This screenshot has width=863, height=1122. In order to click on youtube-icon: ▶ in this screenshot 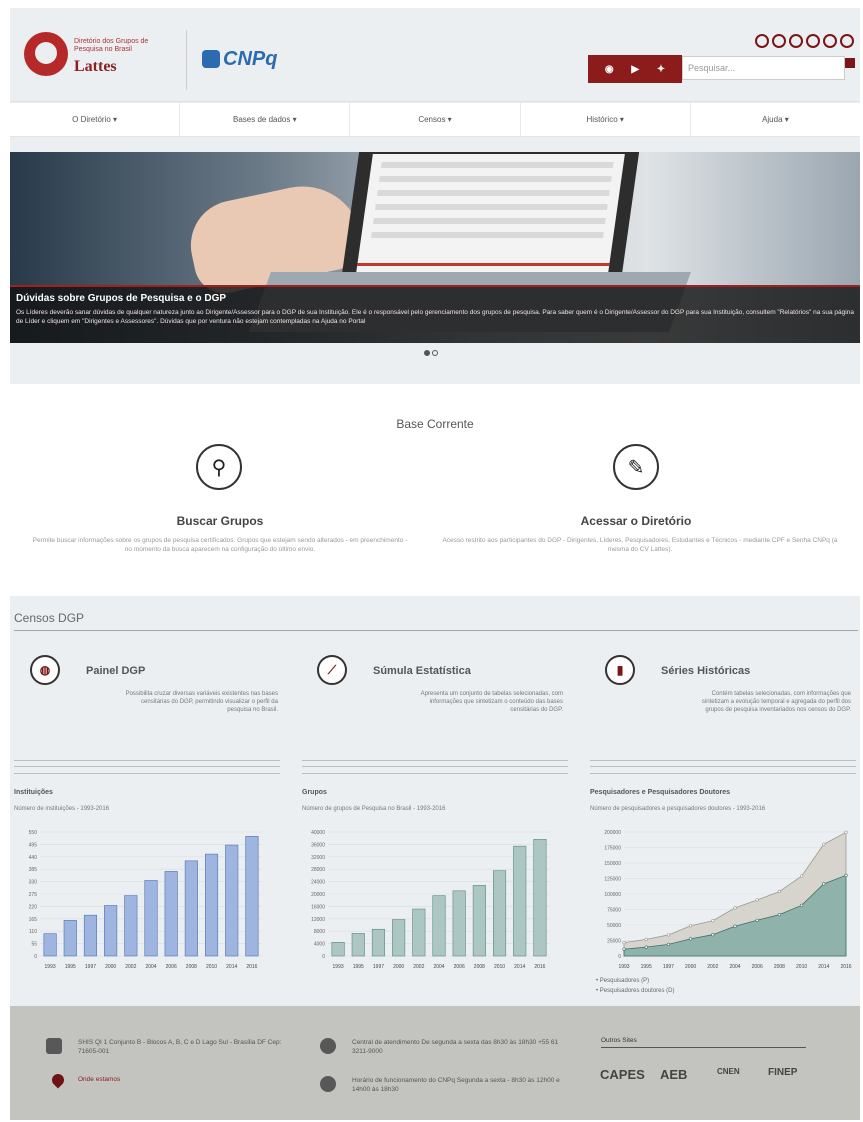, I will do `click(635, 69)`.